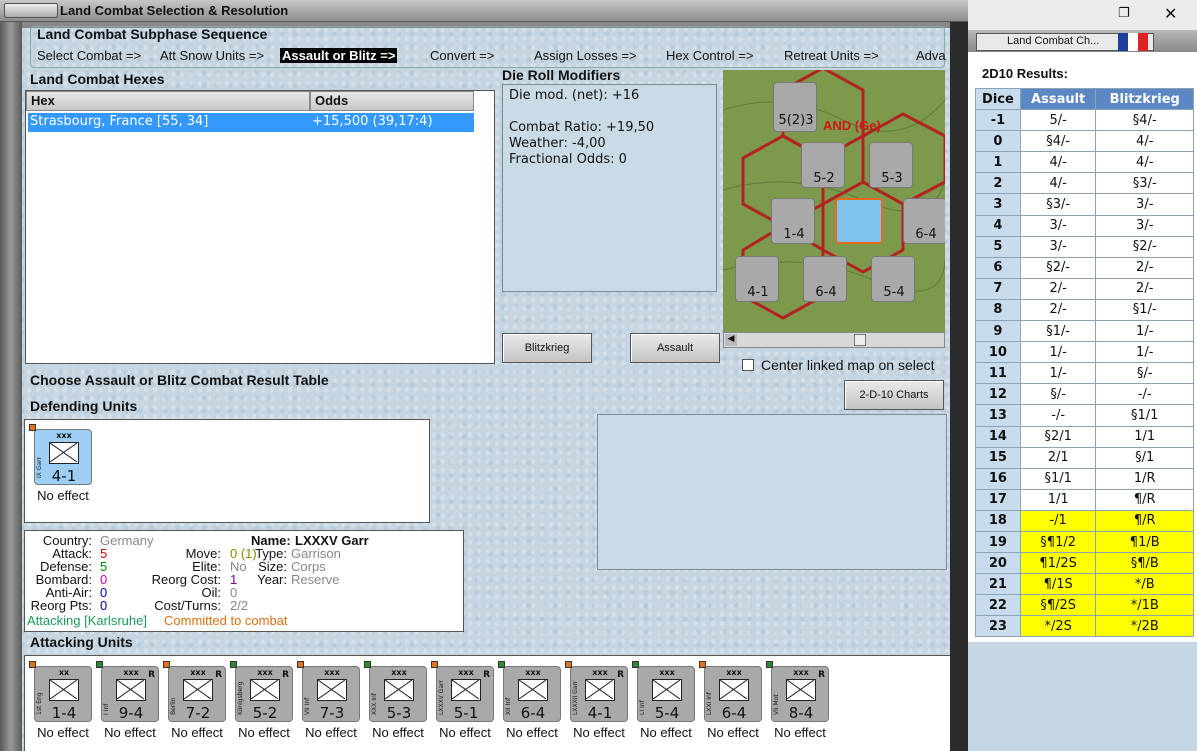 The image size is (1197, 751). What do you see at coordinates (801, 713) in the screenshot?
I see `unit-strength: 8-4` at bounding box center [801, 713].